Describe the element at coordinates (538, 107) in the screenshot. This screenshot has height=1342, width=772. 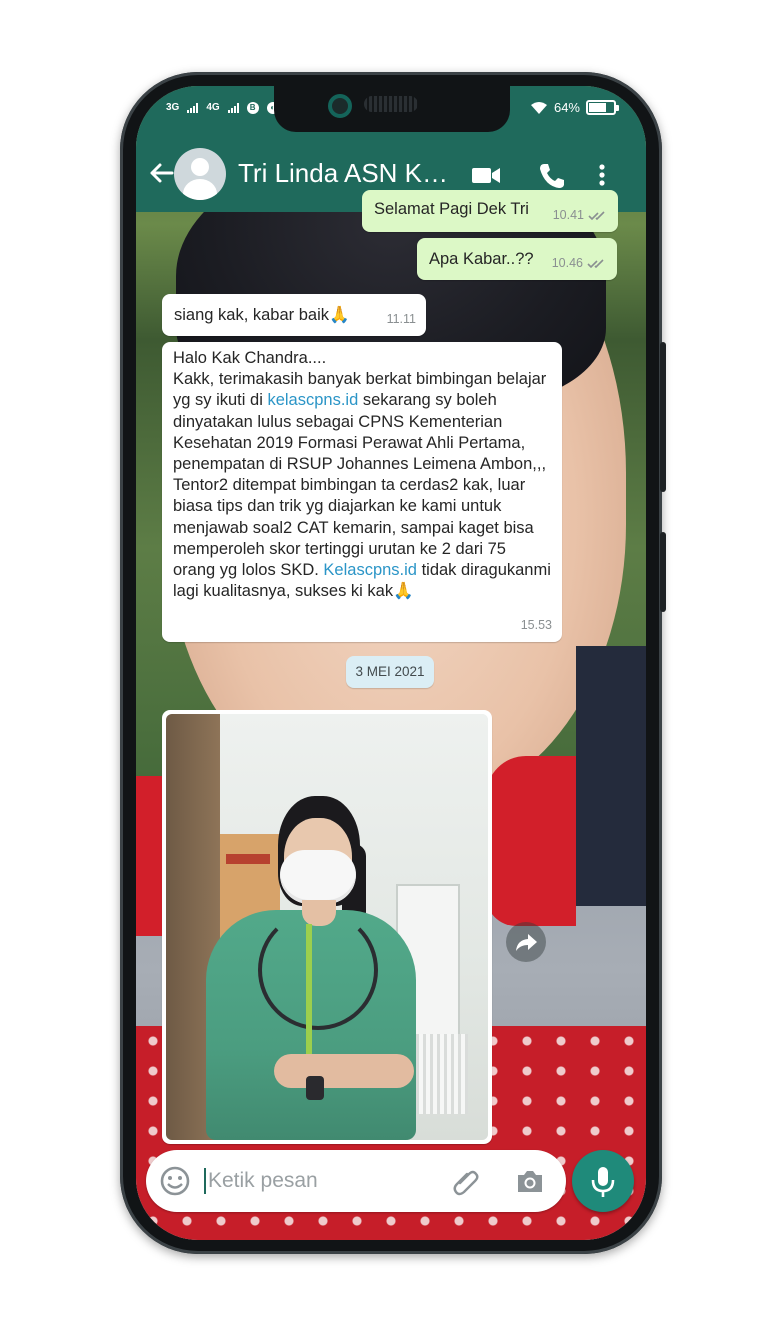
I see `wifi-icon` at that location.